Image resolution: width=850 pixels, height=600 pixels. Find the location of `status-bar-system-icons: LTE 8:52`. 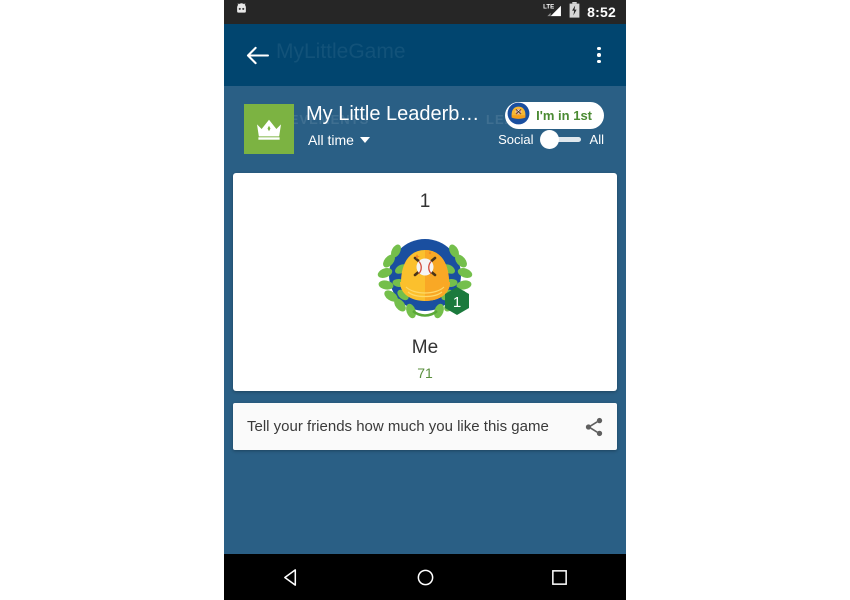

status-bar-system-icons: LTE 8:52 is located at coordinates (579, 12).